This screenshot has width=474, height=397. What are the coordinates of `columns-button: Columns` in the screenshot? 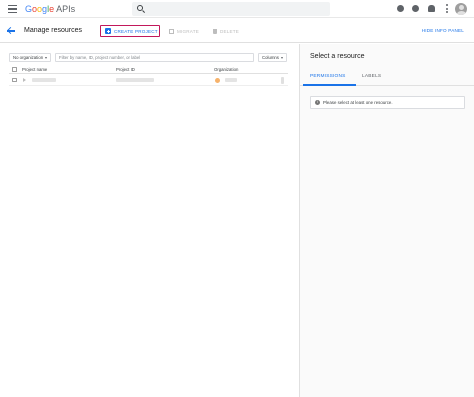 It's located at (272, 57).